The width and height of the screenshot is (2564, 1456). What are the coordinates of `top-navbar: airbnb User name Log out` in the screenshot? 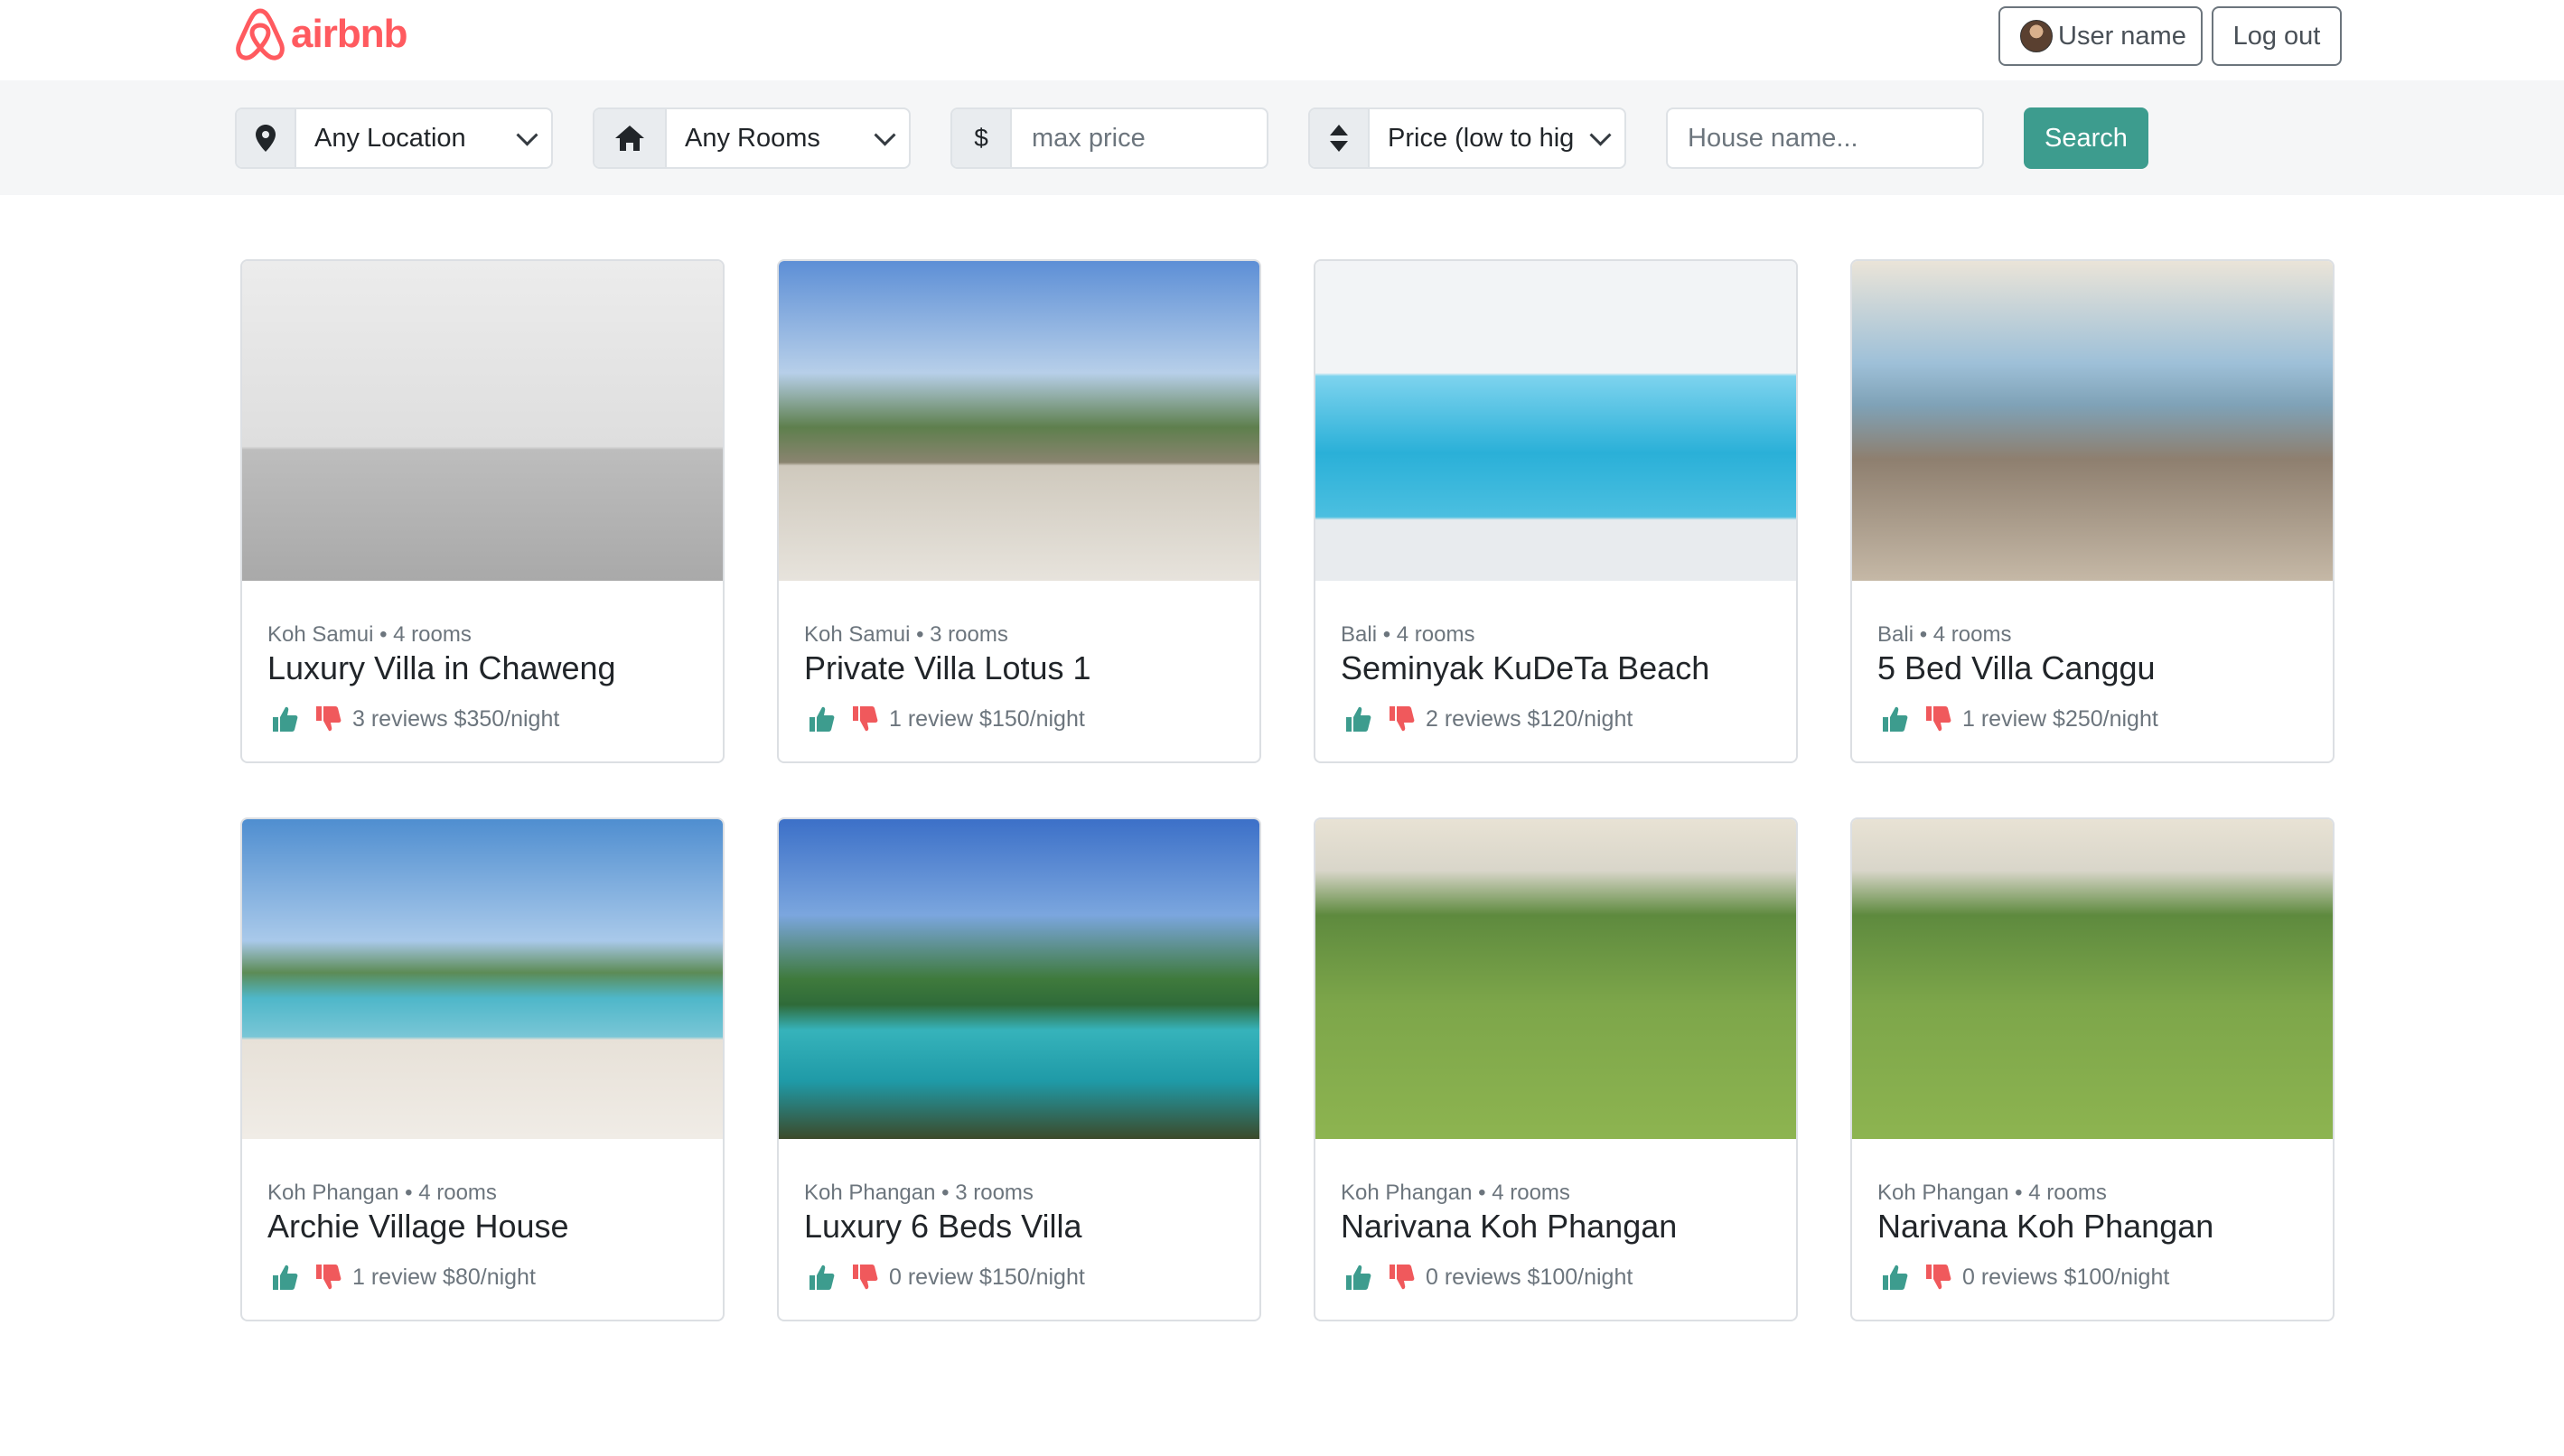 It's located at (1282, 40).